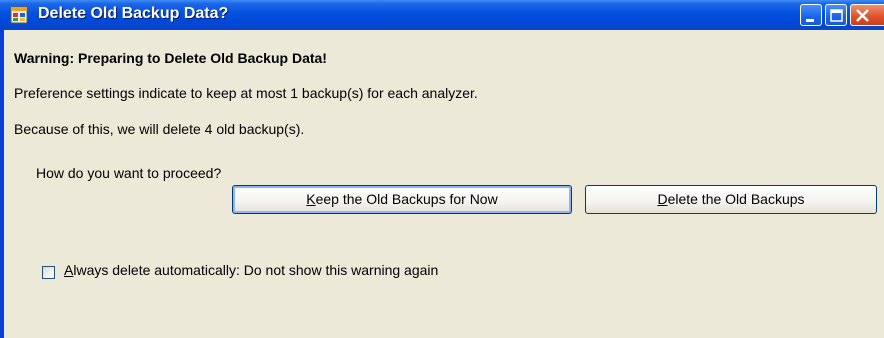 This screenshot has width=884, height=338. I want to click on always-delete-checkbox, so click(48, 272).